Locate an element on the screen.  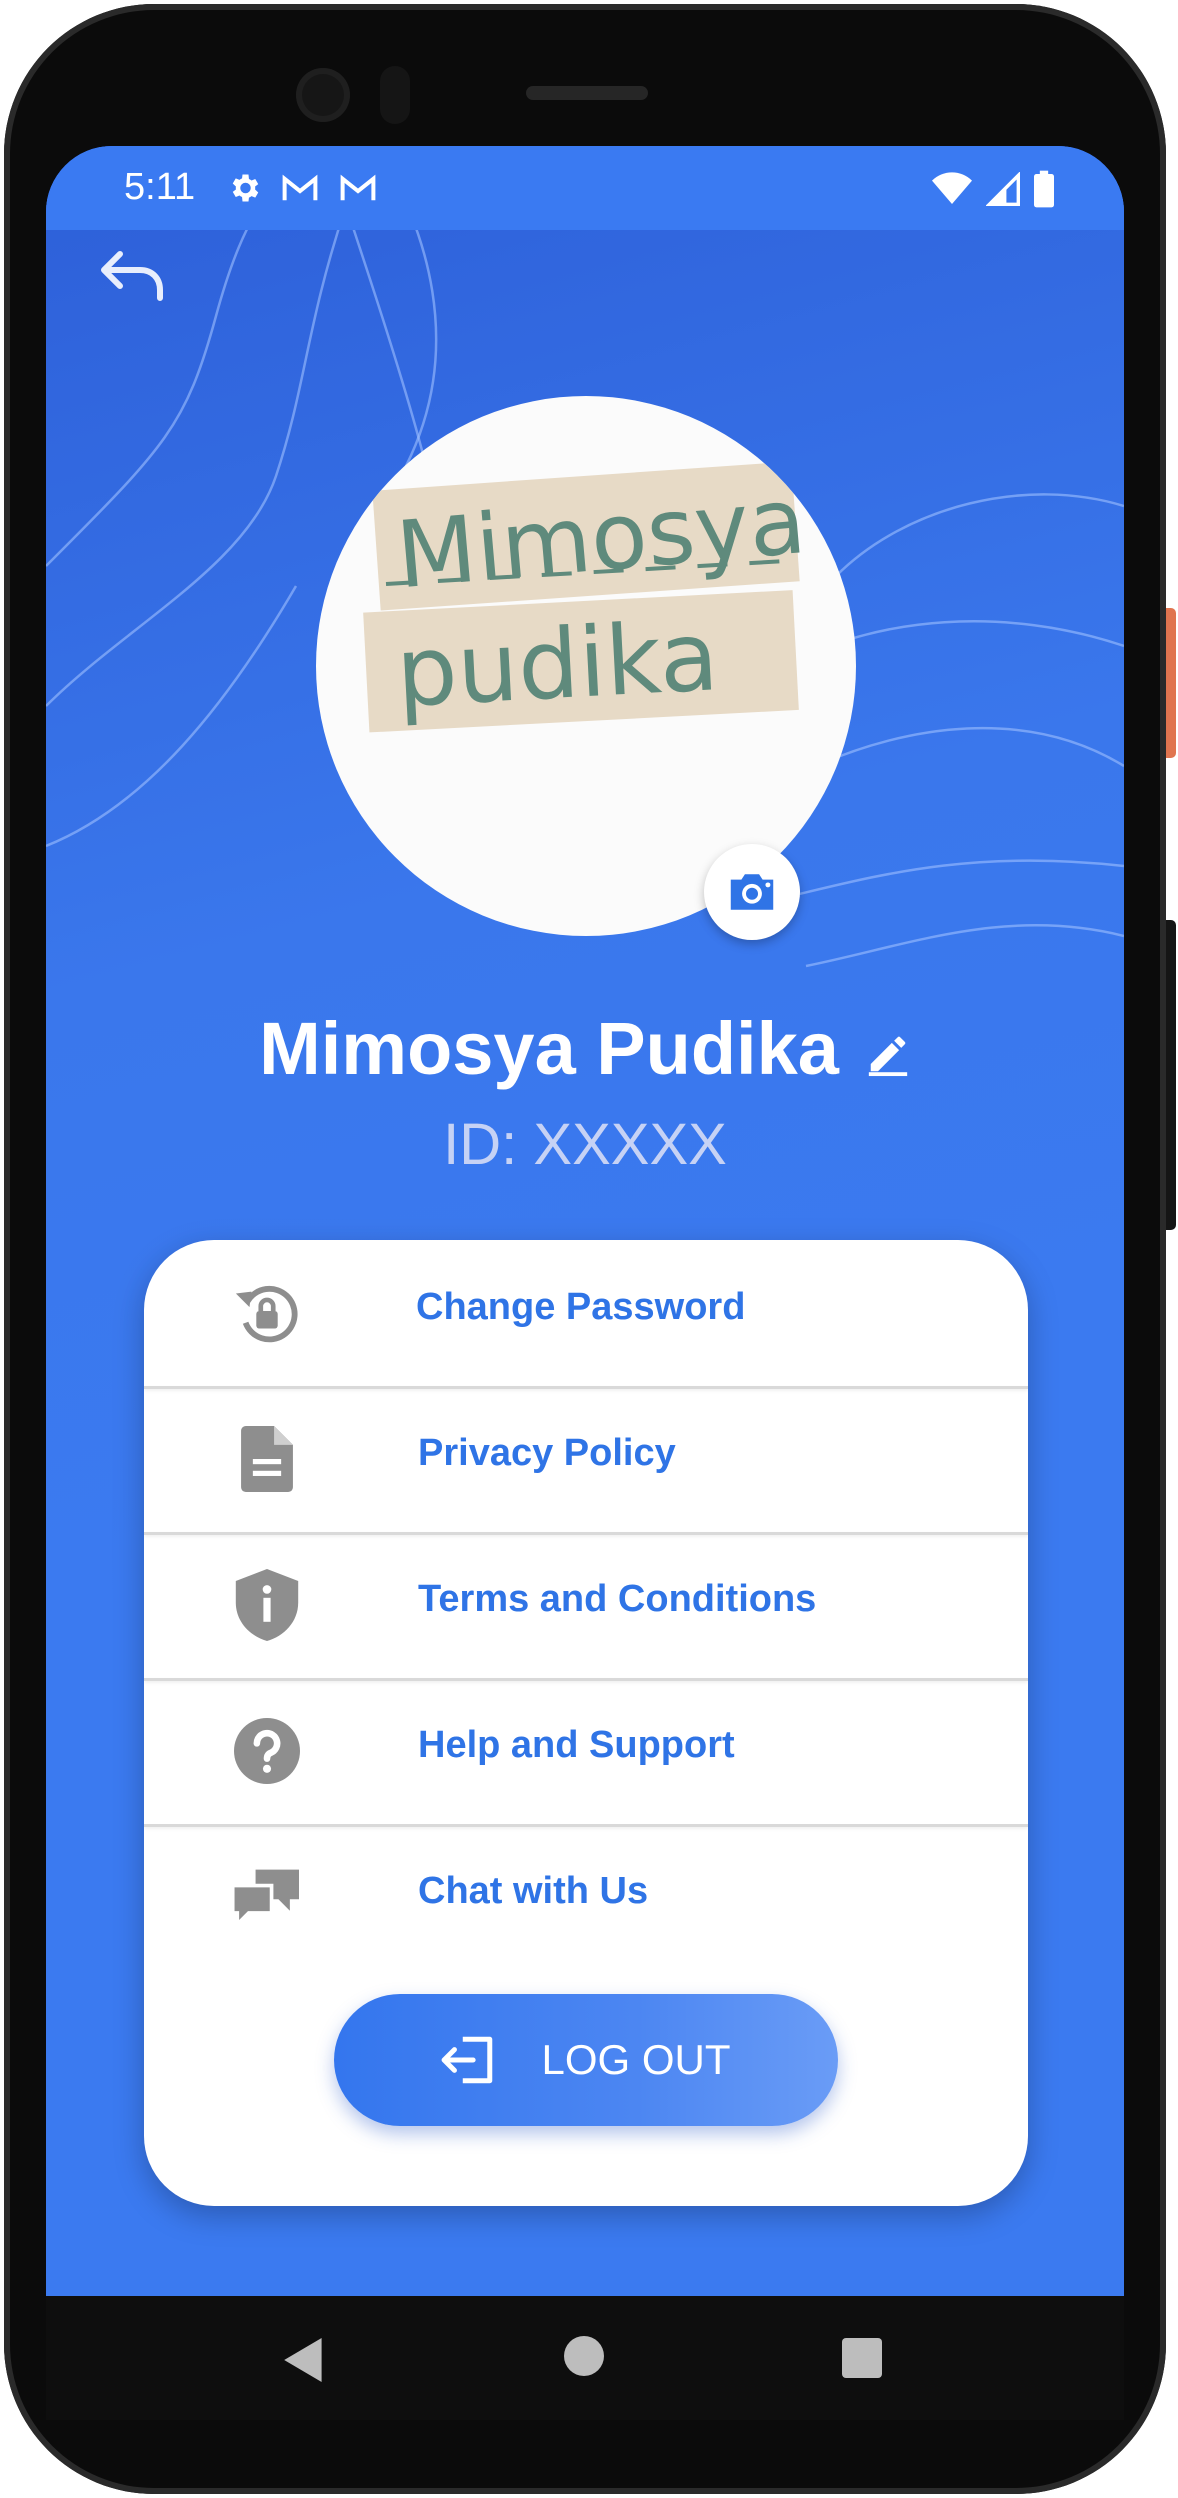
logout-button: LOG OUT is located at coordinates (586, 2060).